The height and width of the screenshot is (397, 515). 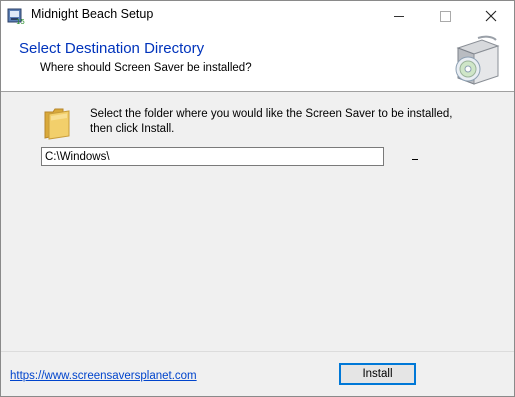 I want to click on install-disc-box-icon, so click(x=477, y=60).